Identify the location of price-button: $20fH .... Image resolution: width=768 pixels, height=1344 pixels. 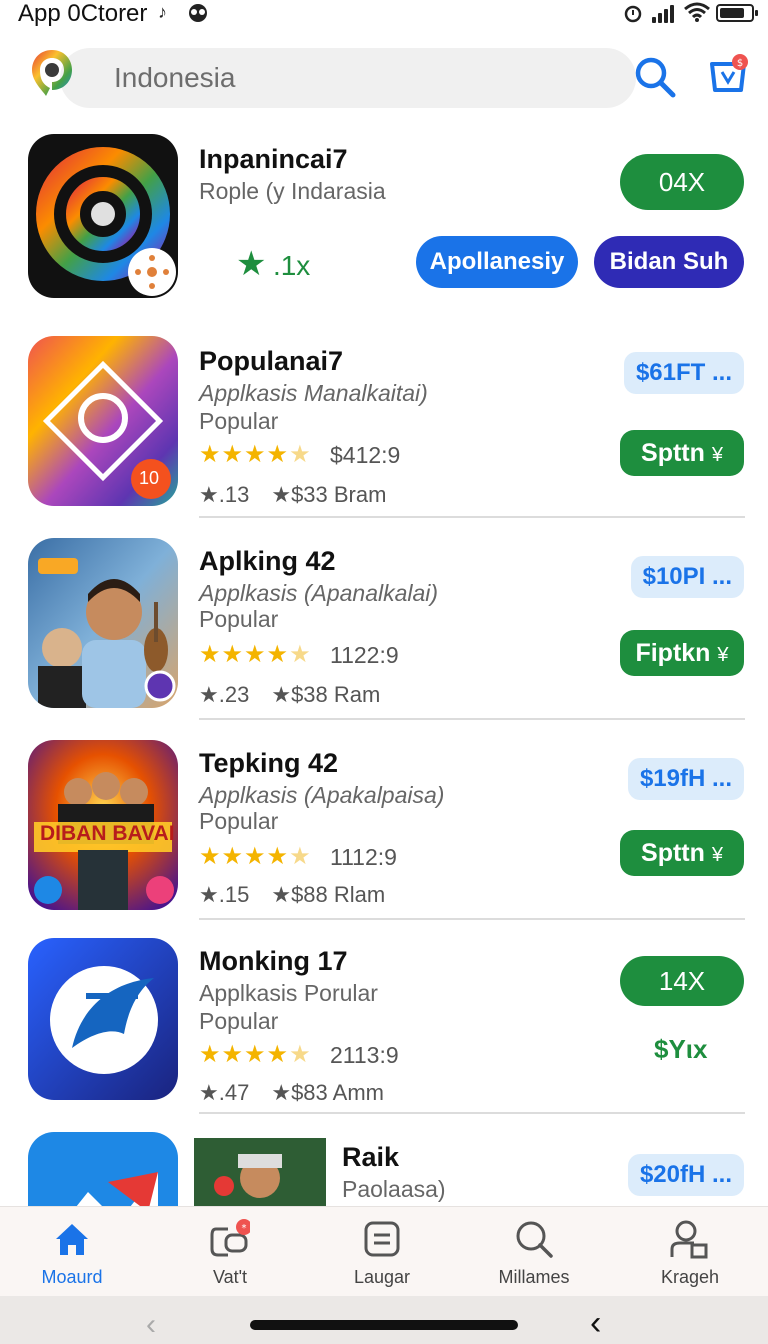
(685, 1175).